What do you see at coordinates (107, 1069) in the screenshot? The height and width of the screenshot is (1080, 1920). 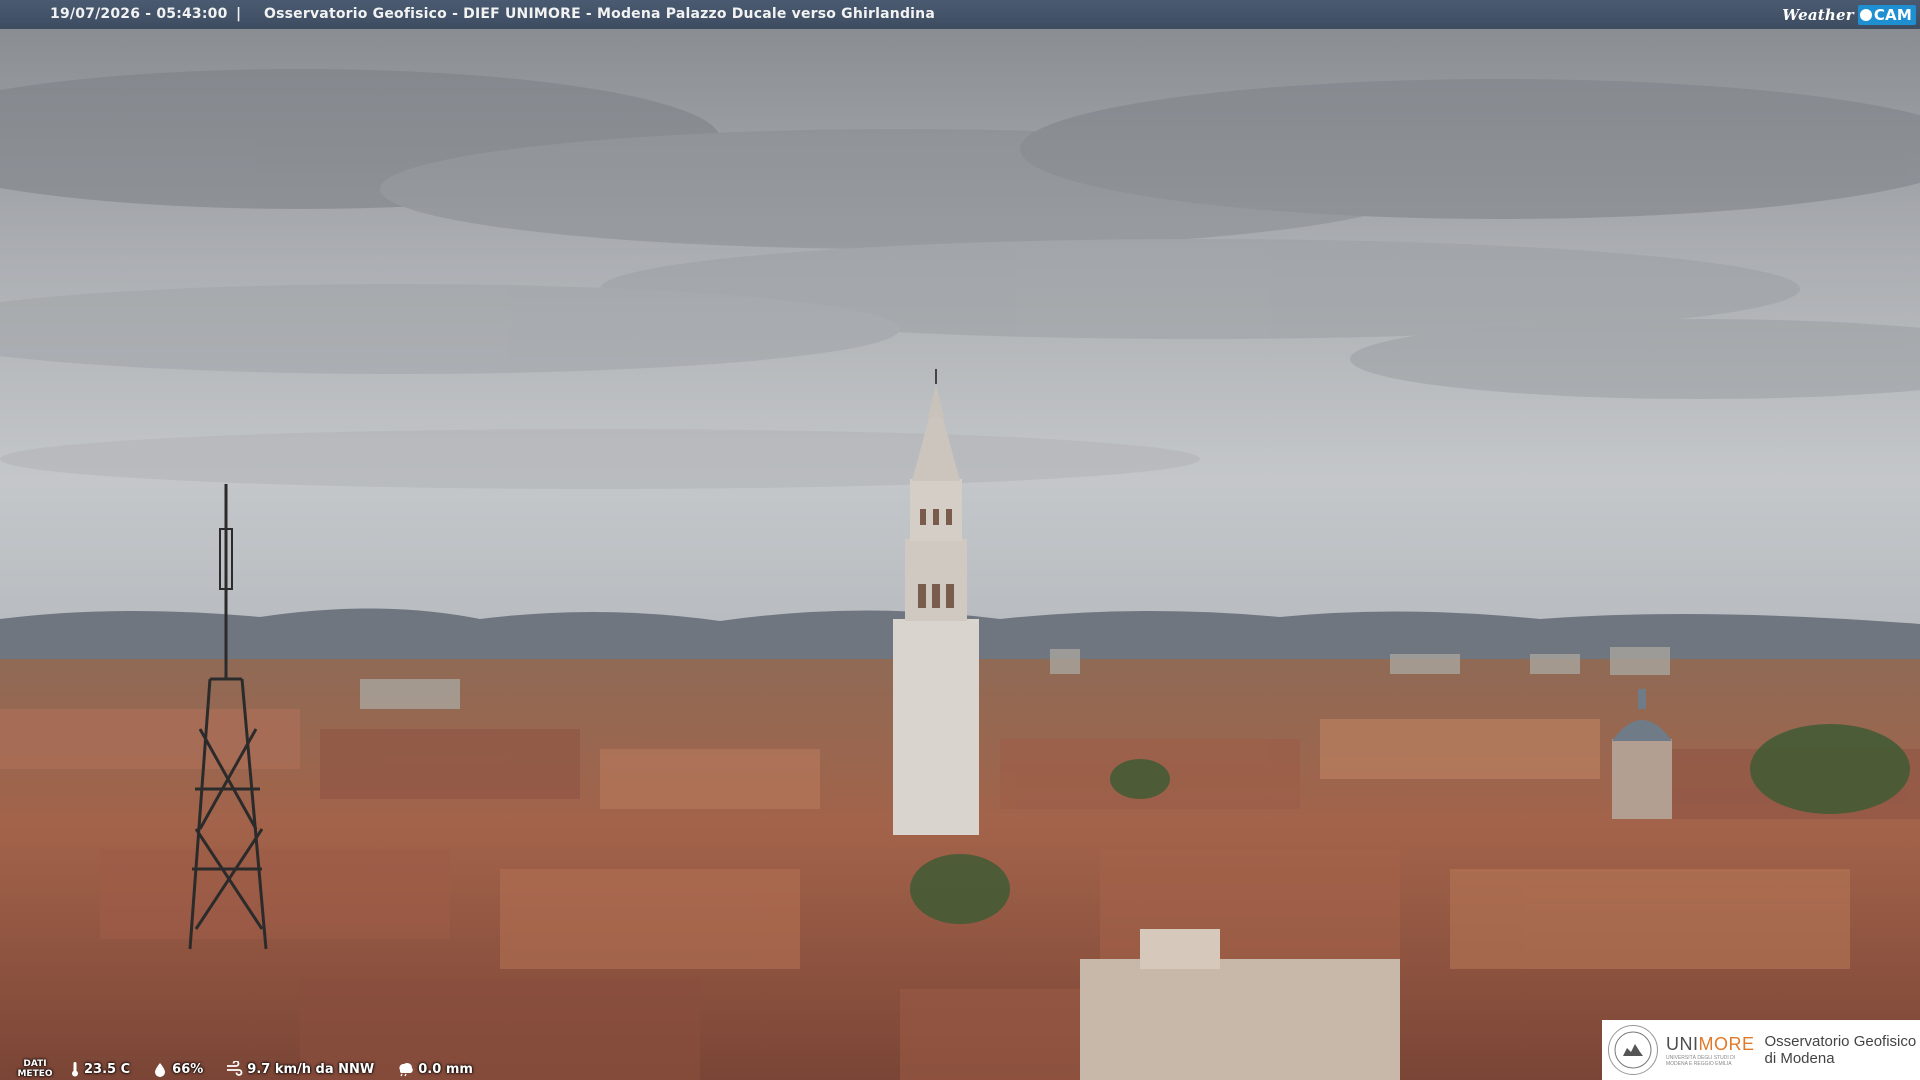 I see `temperature-value: 23.5 C` at bounding box center [107, 1069].